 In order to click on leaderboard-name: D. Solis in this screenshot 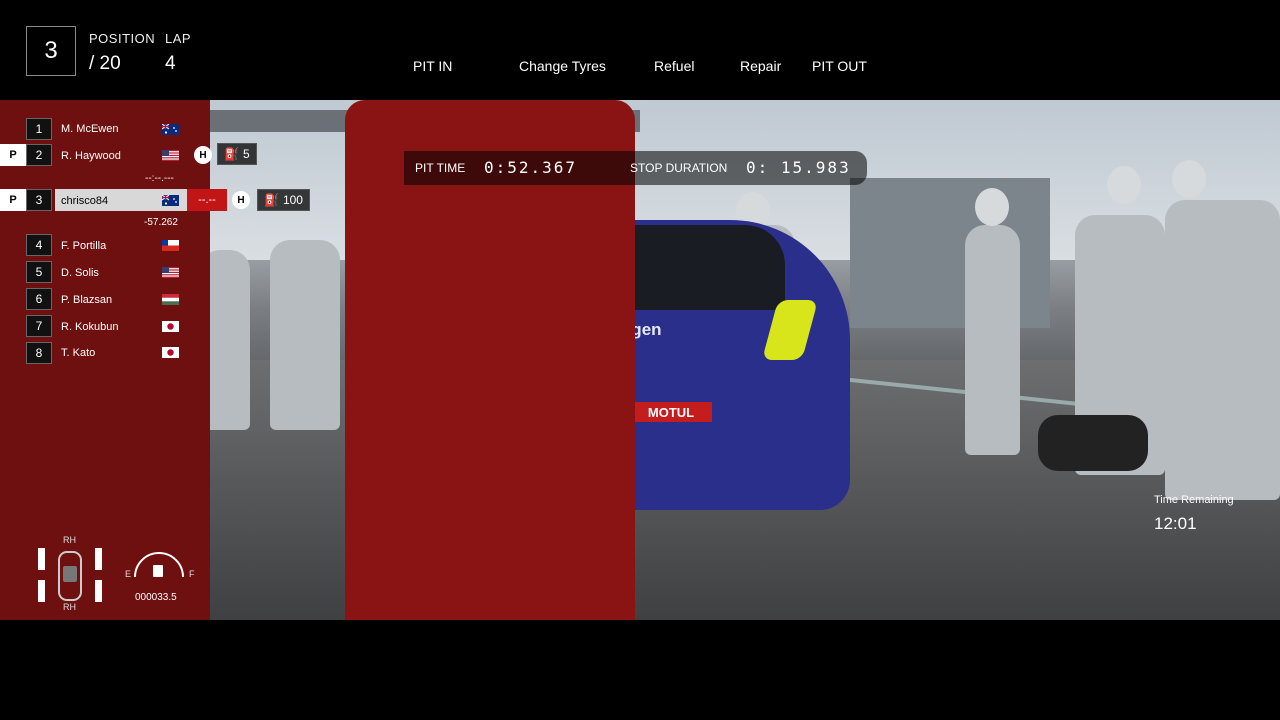, I will do `click(80, 273)`.